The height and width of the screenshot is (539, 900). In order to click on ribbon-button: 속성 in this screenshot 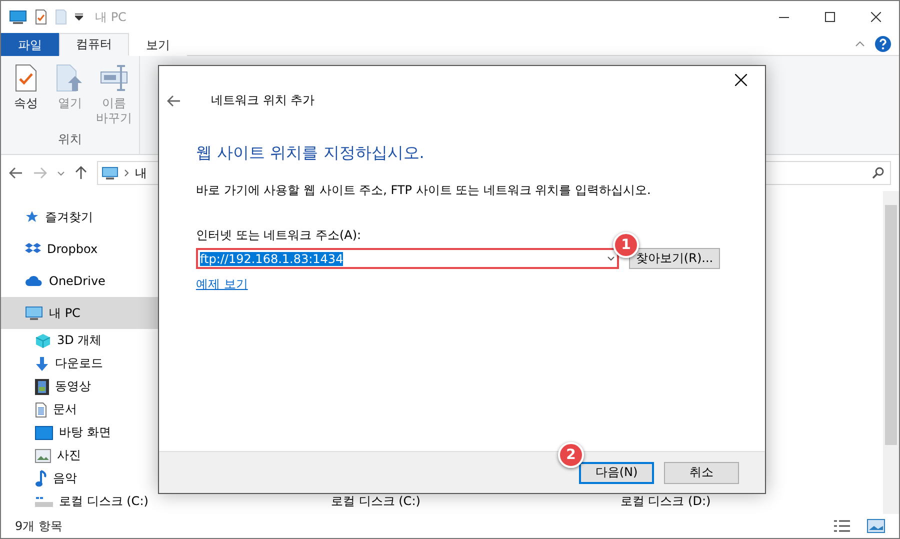, I will do `click(26, 95)`.